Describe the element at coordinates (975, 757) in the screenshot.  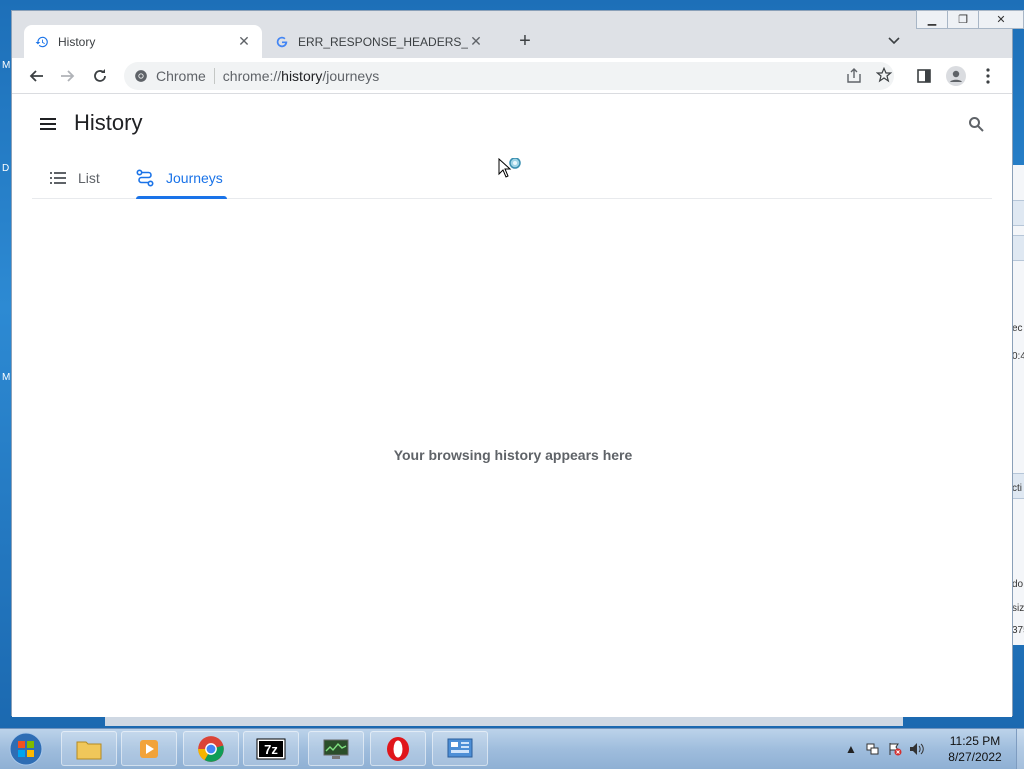
I see `clock-date: 8/27/2022` at that location.